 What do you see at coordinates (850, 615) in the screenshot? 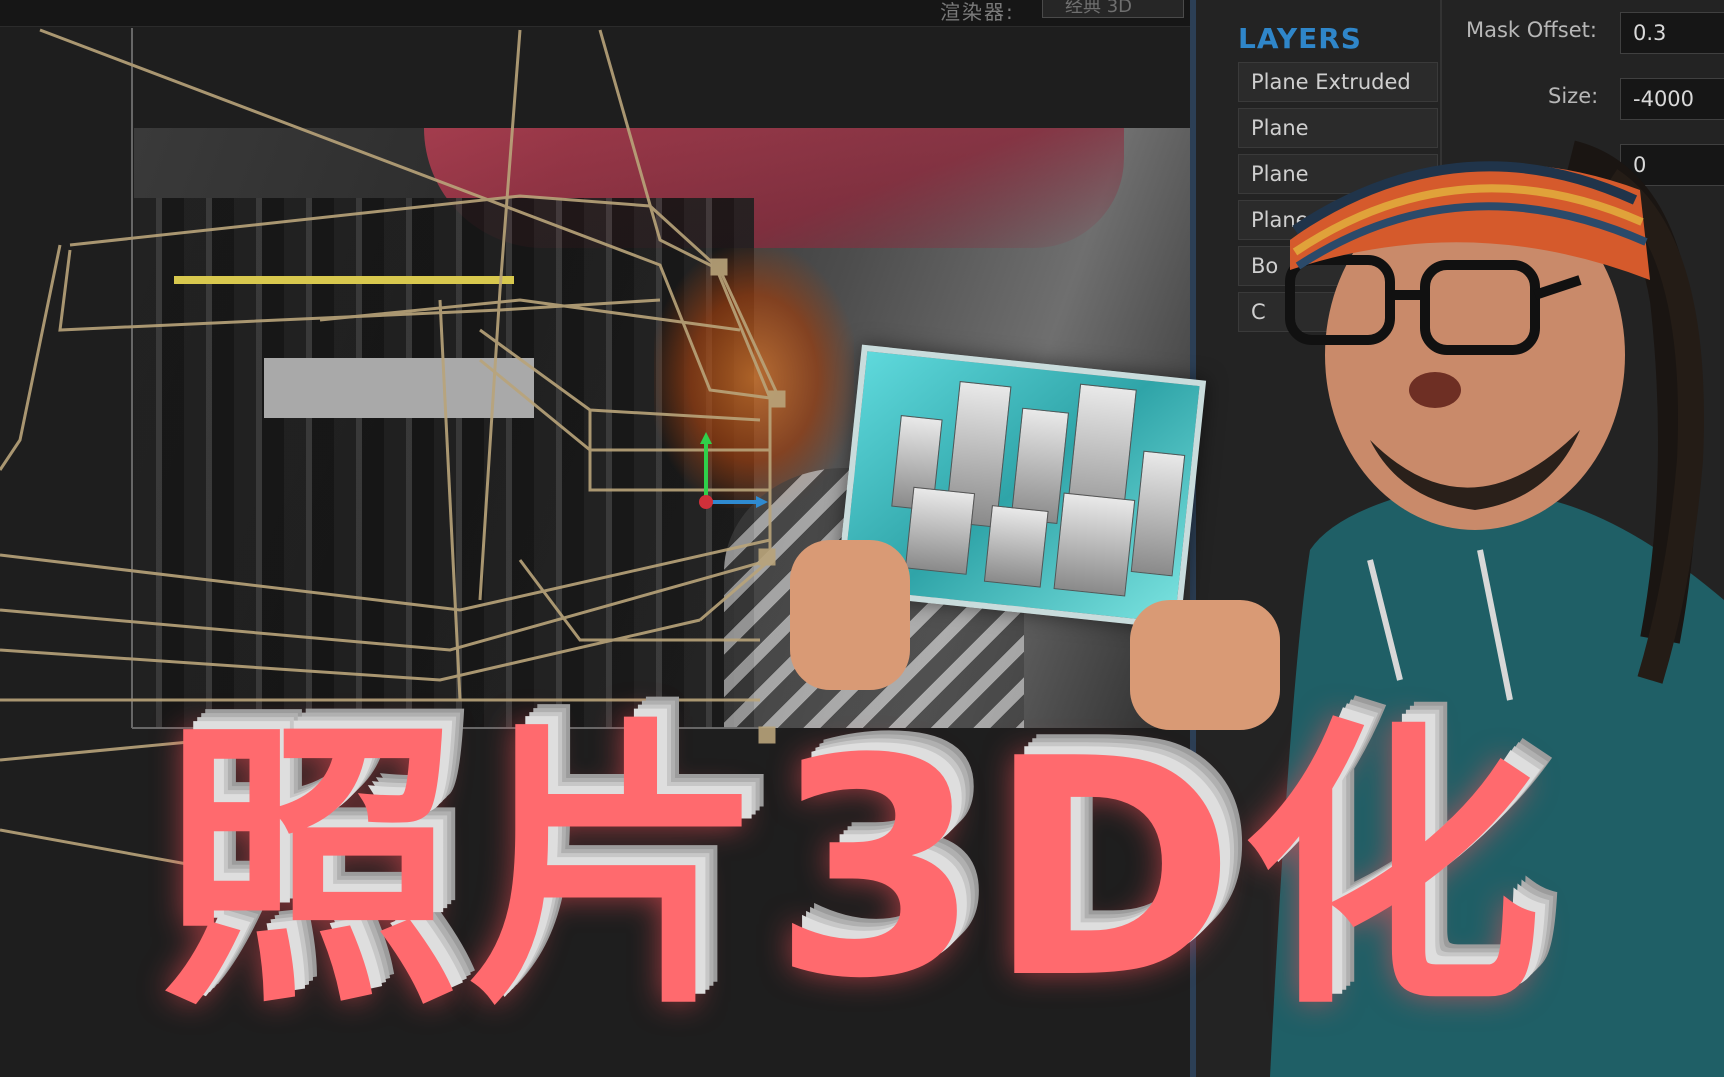
I see `left-hand` at bounding box center [850, 615].